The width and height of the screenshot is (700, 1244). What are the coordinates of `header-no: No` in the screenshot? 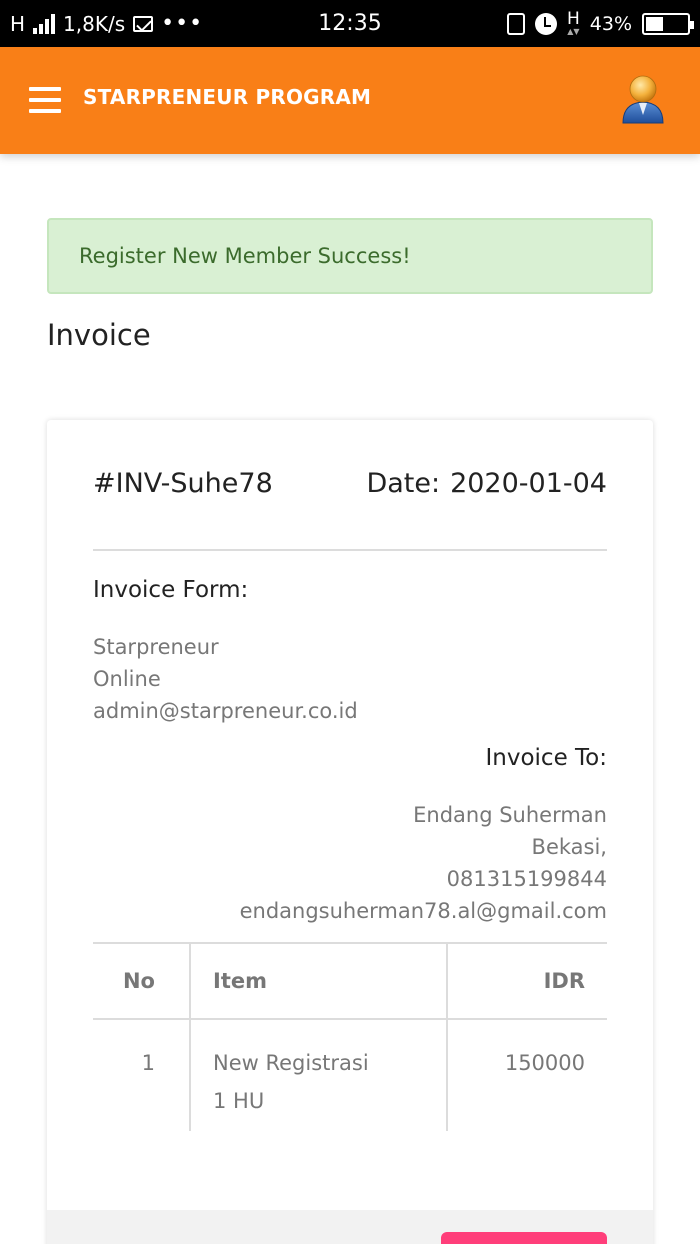 It's located at (142, 981).